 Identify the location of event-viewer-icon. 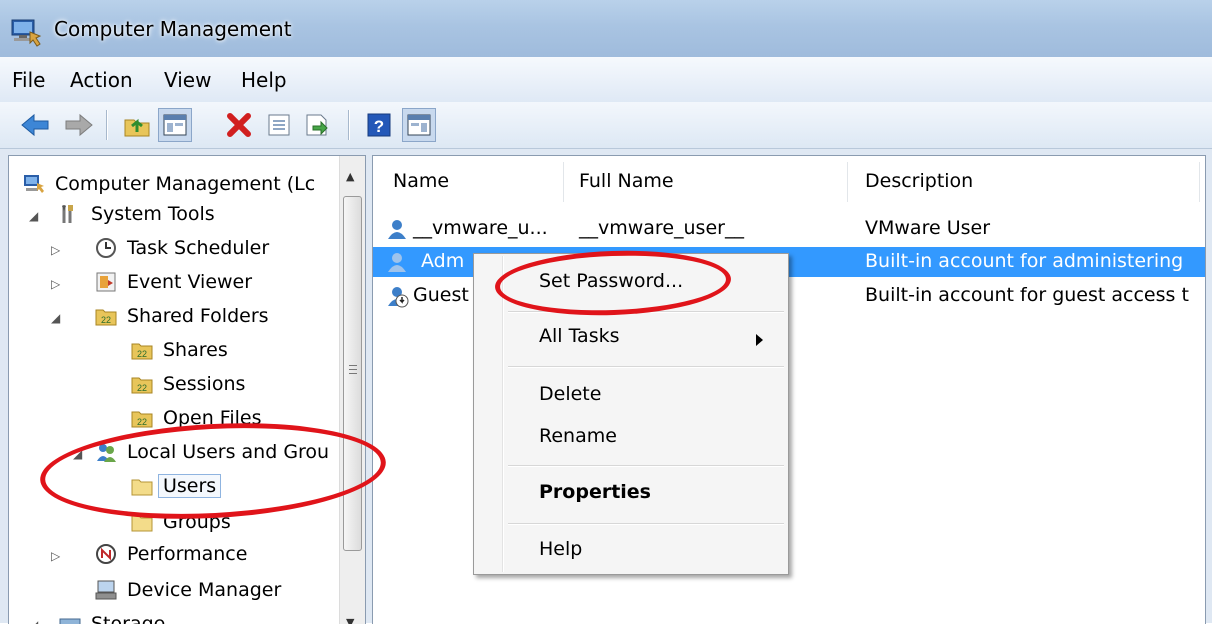
(106, 282).